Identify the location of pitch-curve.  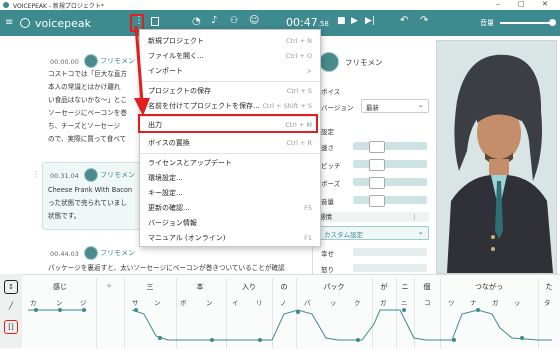
(291, 324).